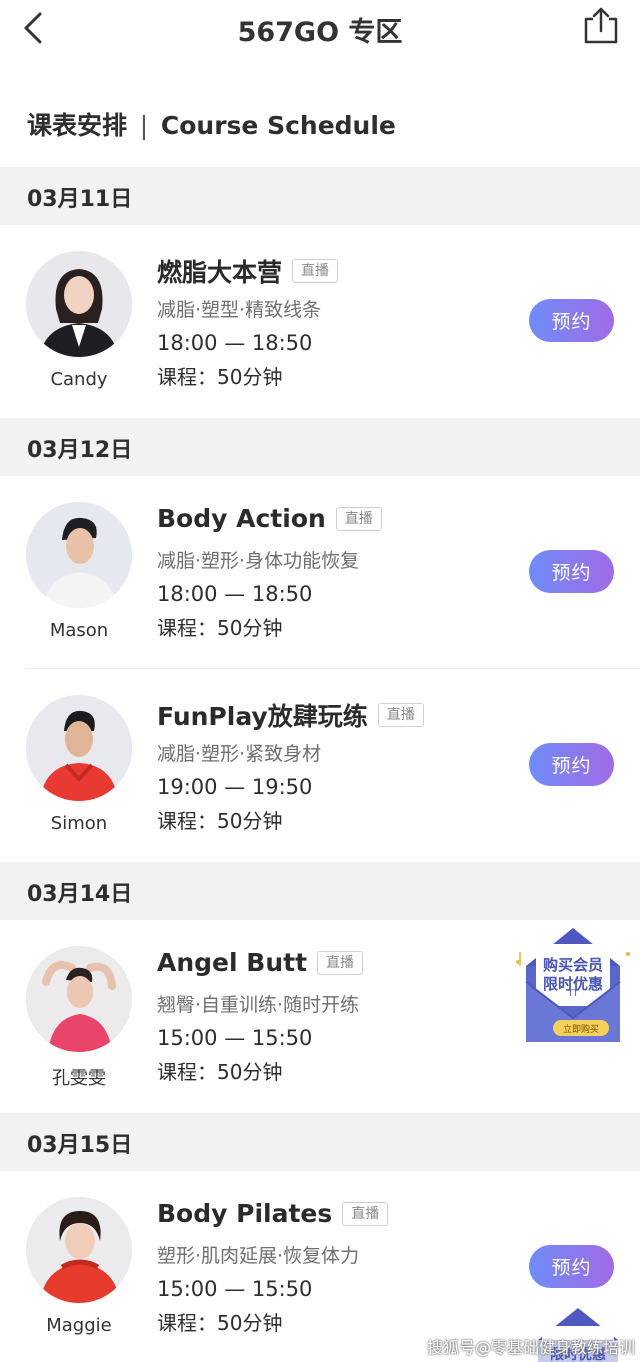  What do you see at coordinates (258, 561) in the screenshot?
I see `course-description: 减脂·塑形·身体功能恢复` at bounding box center [258, 561].